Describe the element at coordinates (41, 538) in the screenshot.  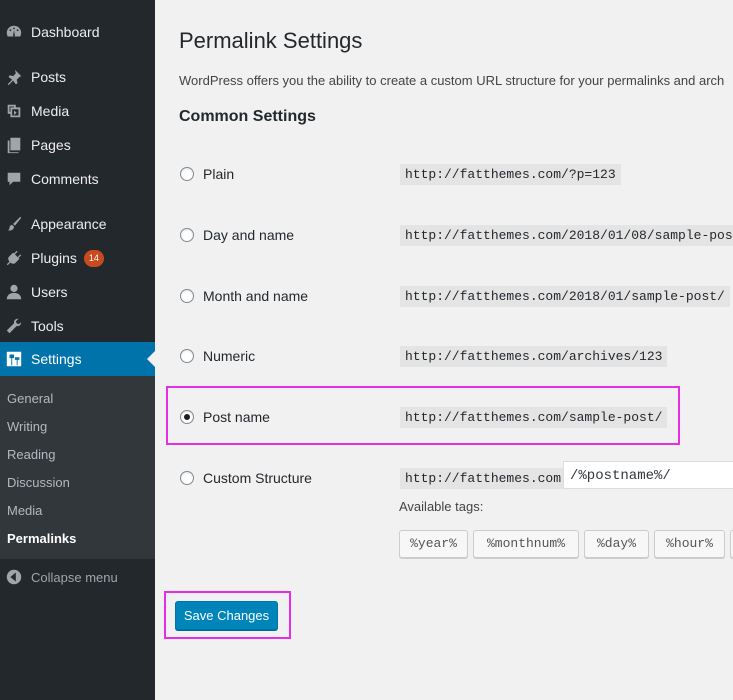
I see `submenu-permalinks: Permalinks` at that location.